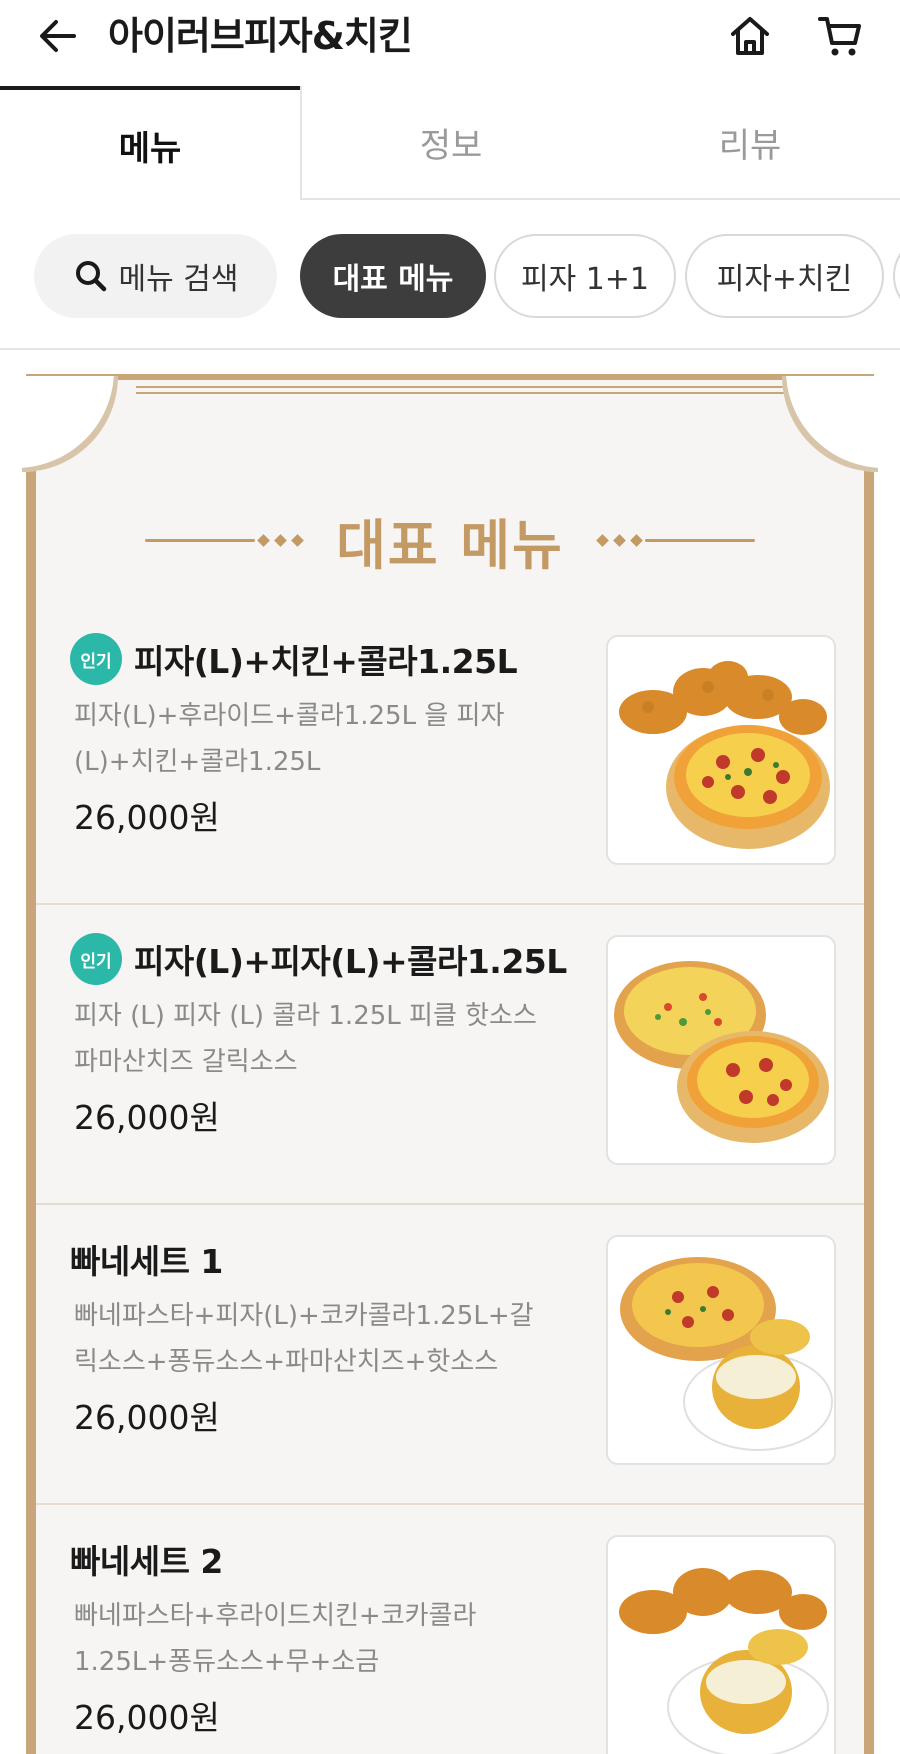 This screenshot has height=1754, width=900. I want to click on ornament-right, so click(674, 540).